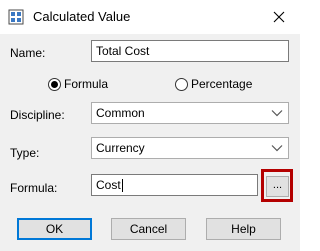 This screenshot has width=320, height=251. I want to click on type-value: Currency, so click(120, 148).